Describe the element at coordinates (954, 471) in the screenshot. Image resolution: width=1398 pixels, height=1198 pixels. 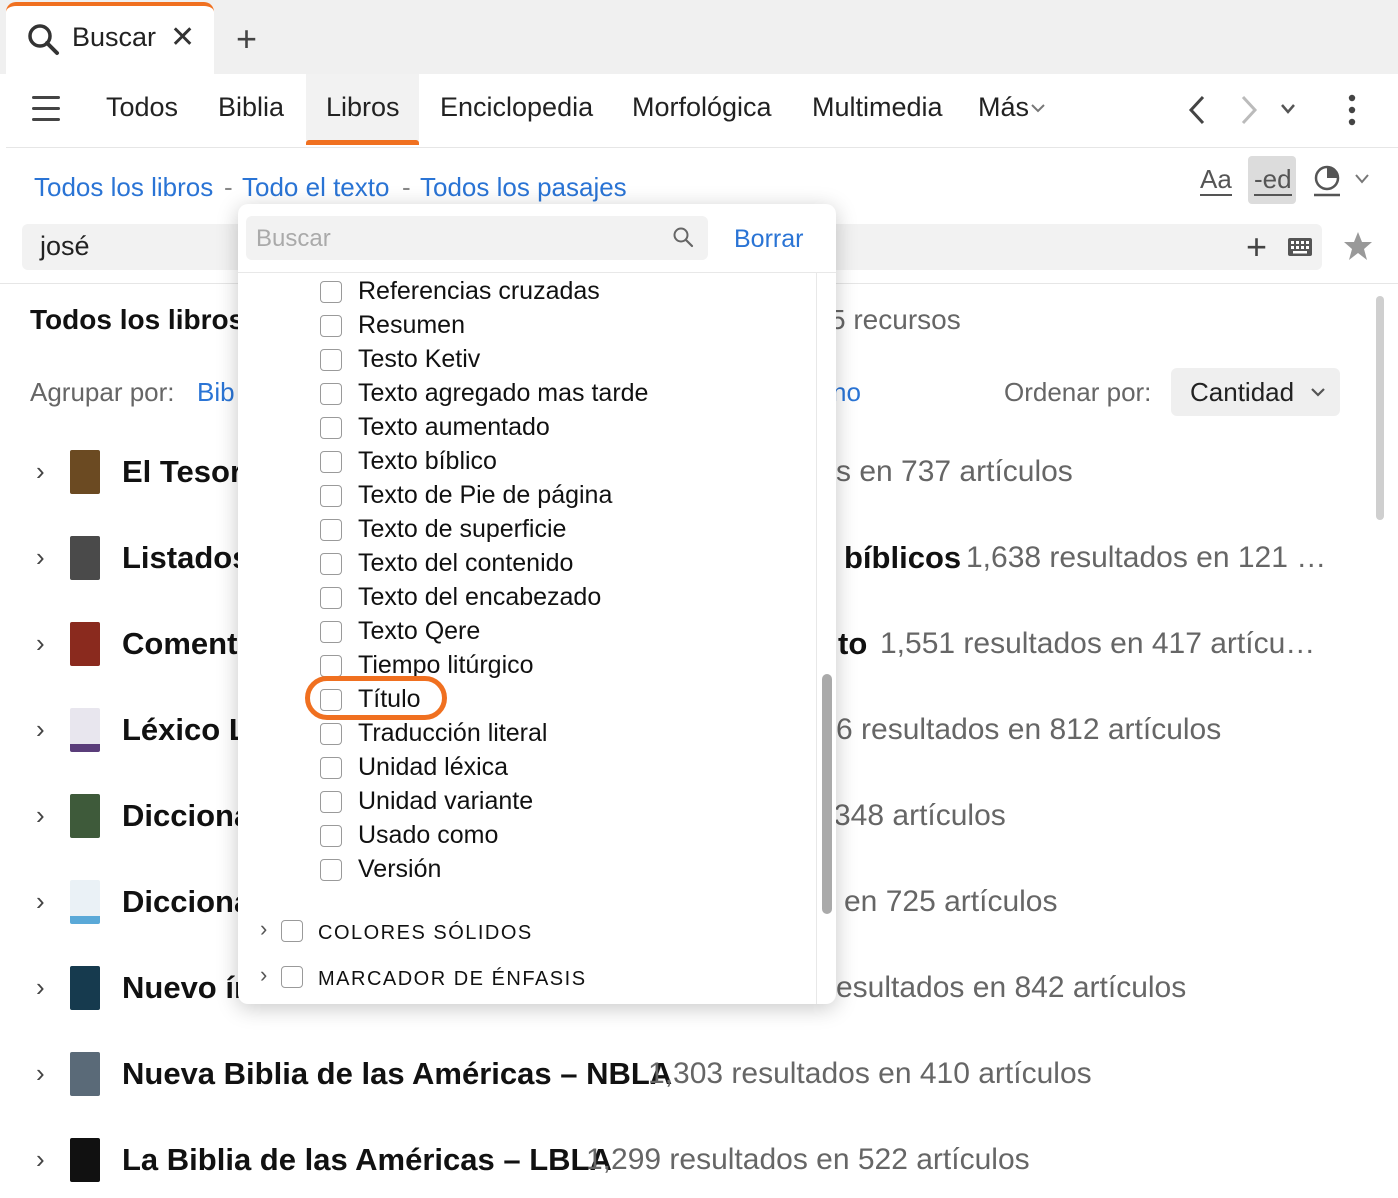
I see `row-stats: s en 737 artículos` at that location.